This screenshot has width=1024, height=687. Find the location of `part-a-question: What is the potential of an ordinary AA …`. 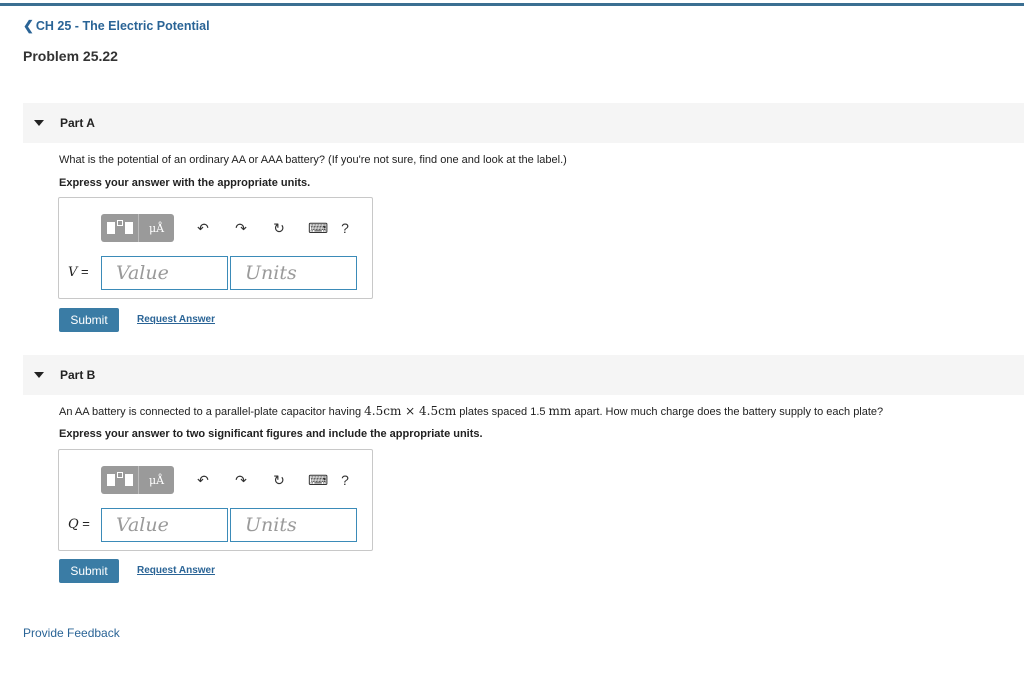

part-a-question: What is the potential of an ordinary AA … is located at coordinates (313, 160).